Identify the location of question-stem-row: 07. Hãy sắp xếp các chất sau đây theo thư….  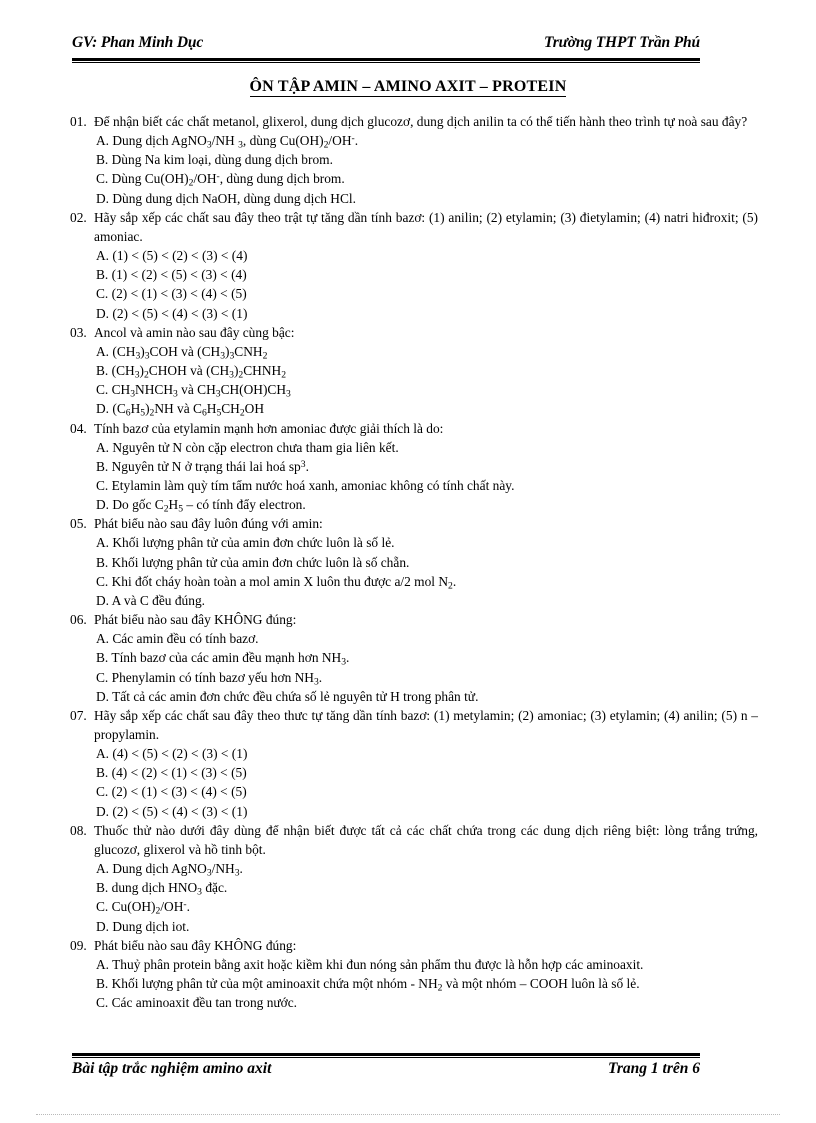
(414, 725).